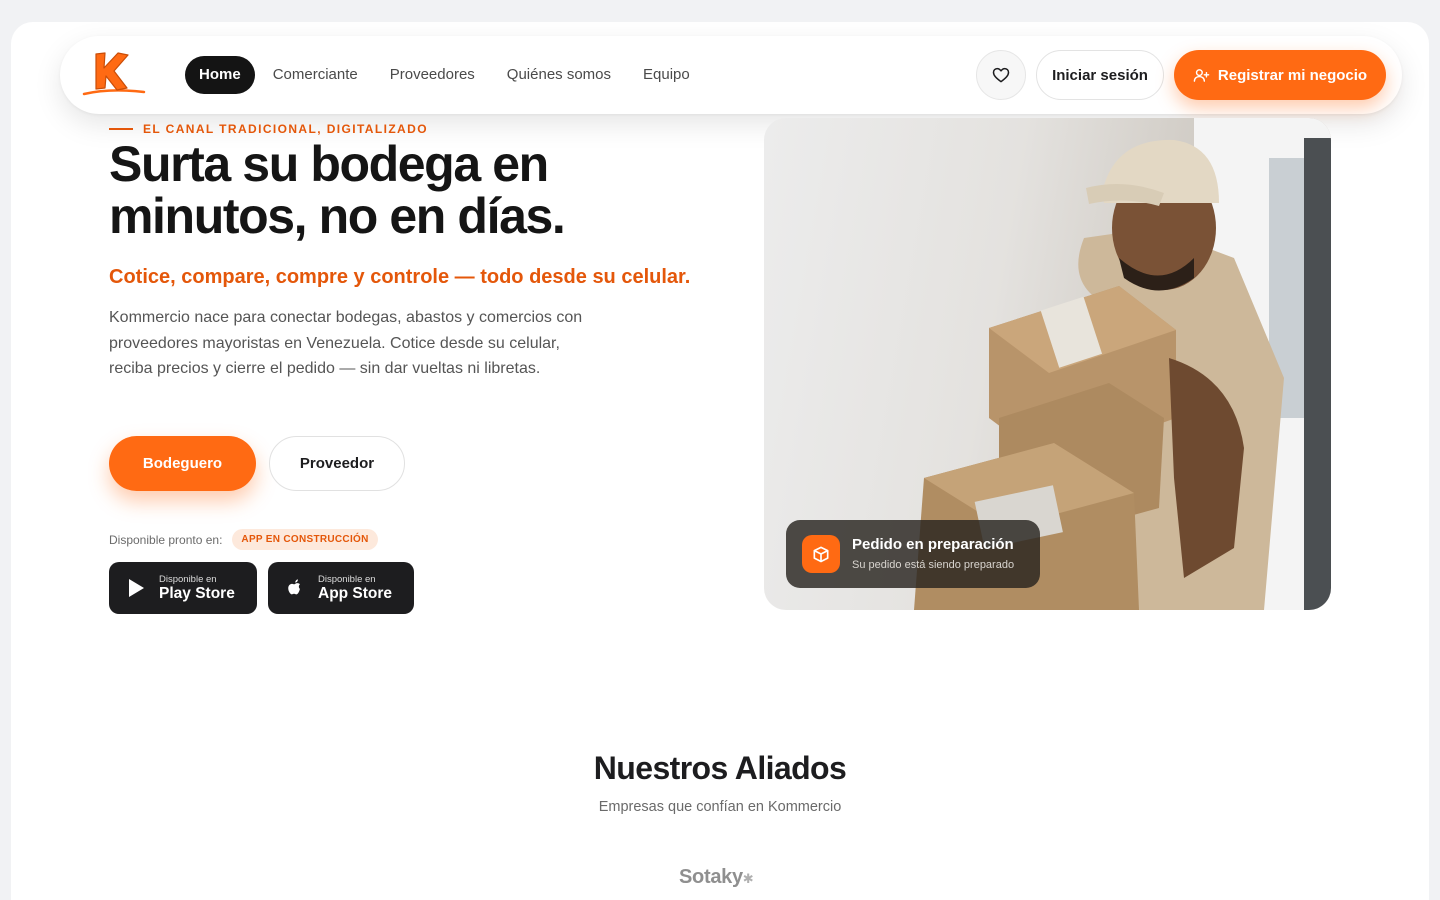  Describe the element at coordinates (294, 587) in the screenshot. I see `apple-icon` at that location.